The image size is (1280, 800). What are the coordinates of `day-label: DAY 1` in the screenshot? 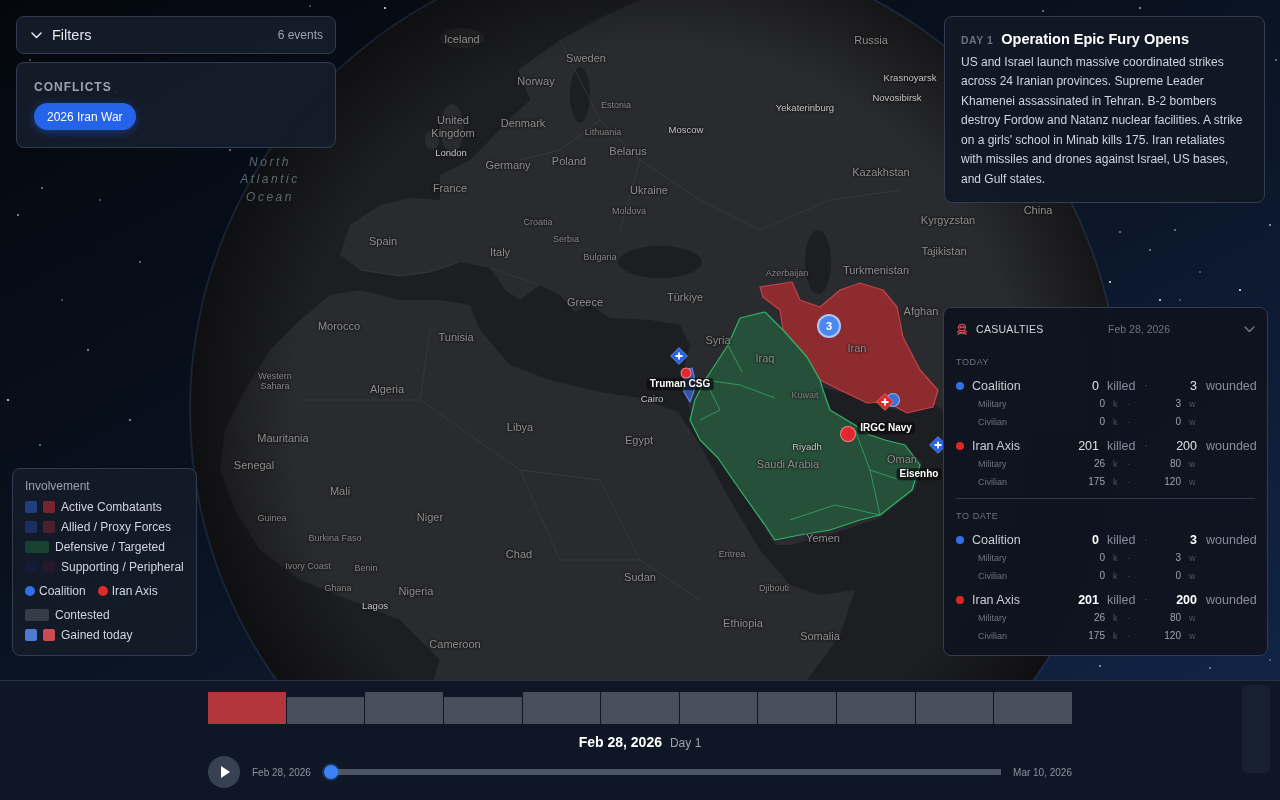 It's located at (977, 40).